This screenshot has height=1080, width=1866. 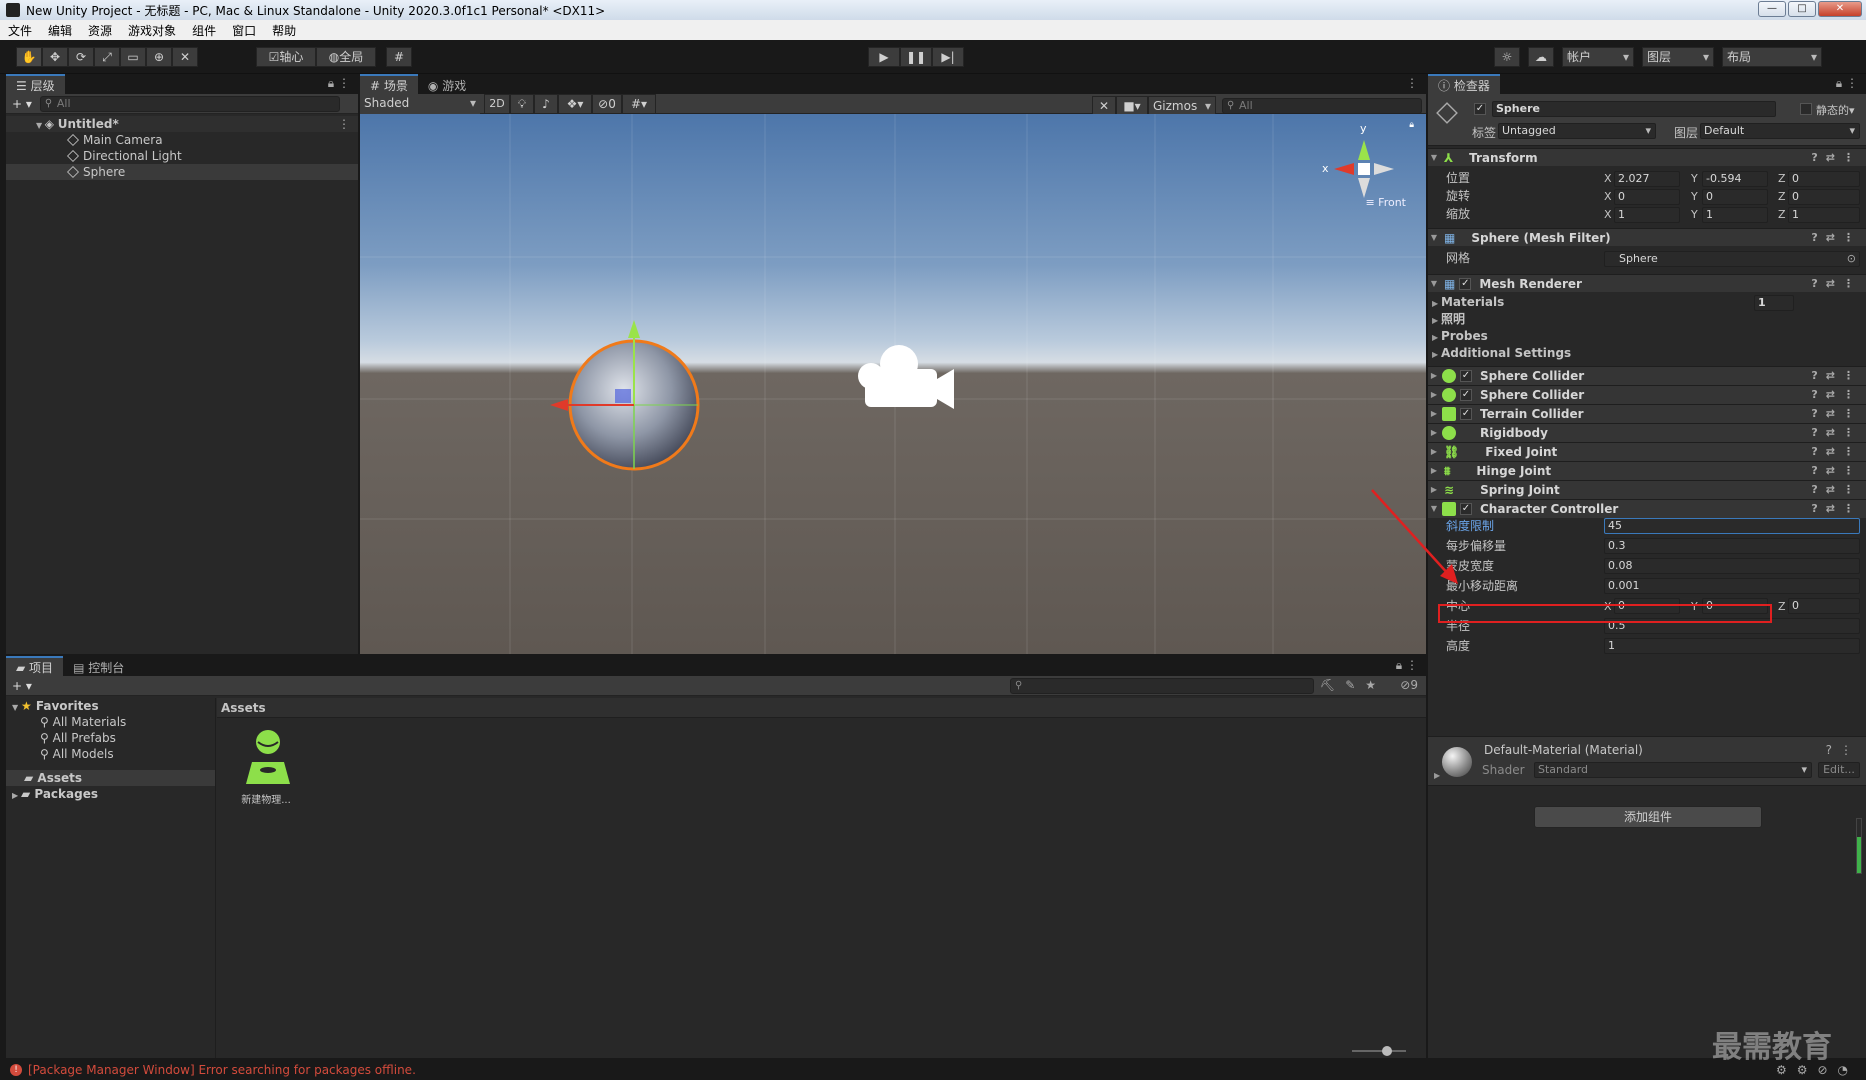 I want to click on probes-section: ▶ Probes, so click(x=1647, y=336).